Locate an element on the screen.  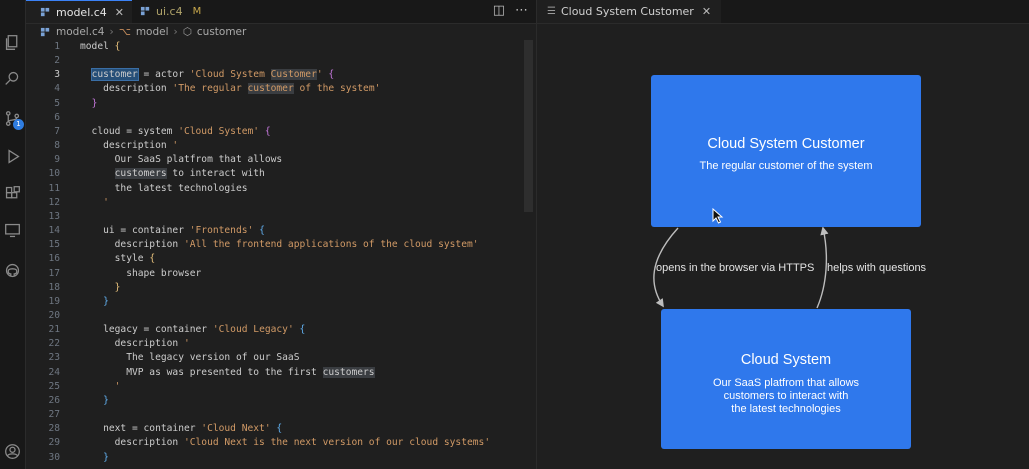
tab-label: ui.c4 is located at coordinates (169, 11).